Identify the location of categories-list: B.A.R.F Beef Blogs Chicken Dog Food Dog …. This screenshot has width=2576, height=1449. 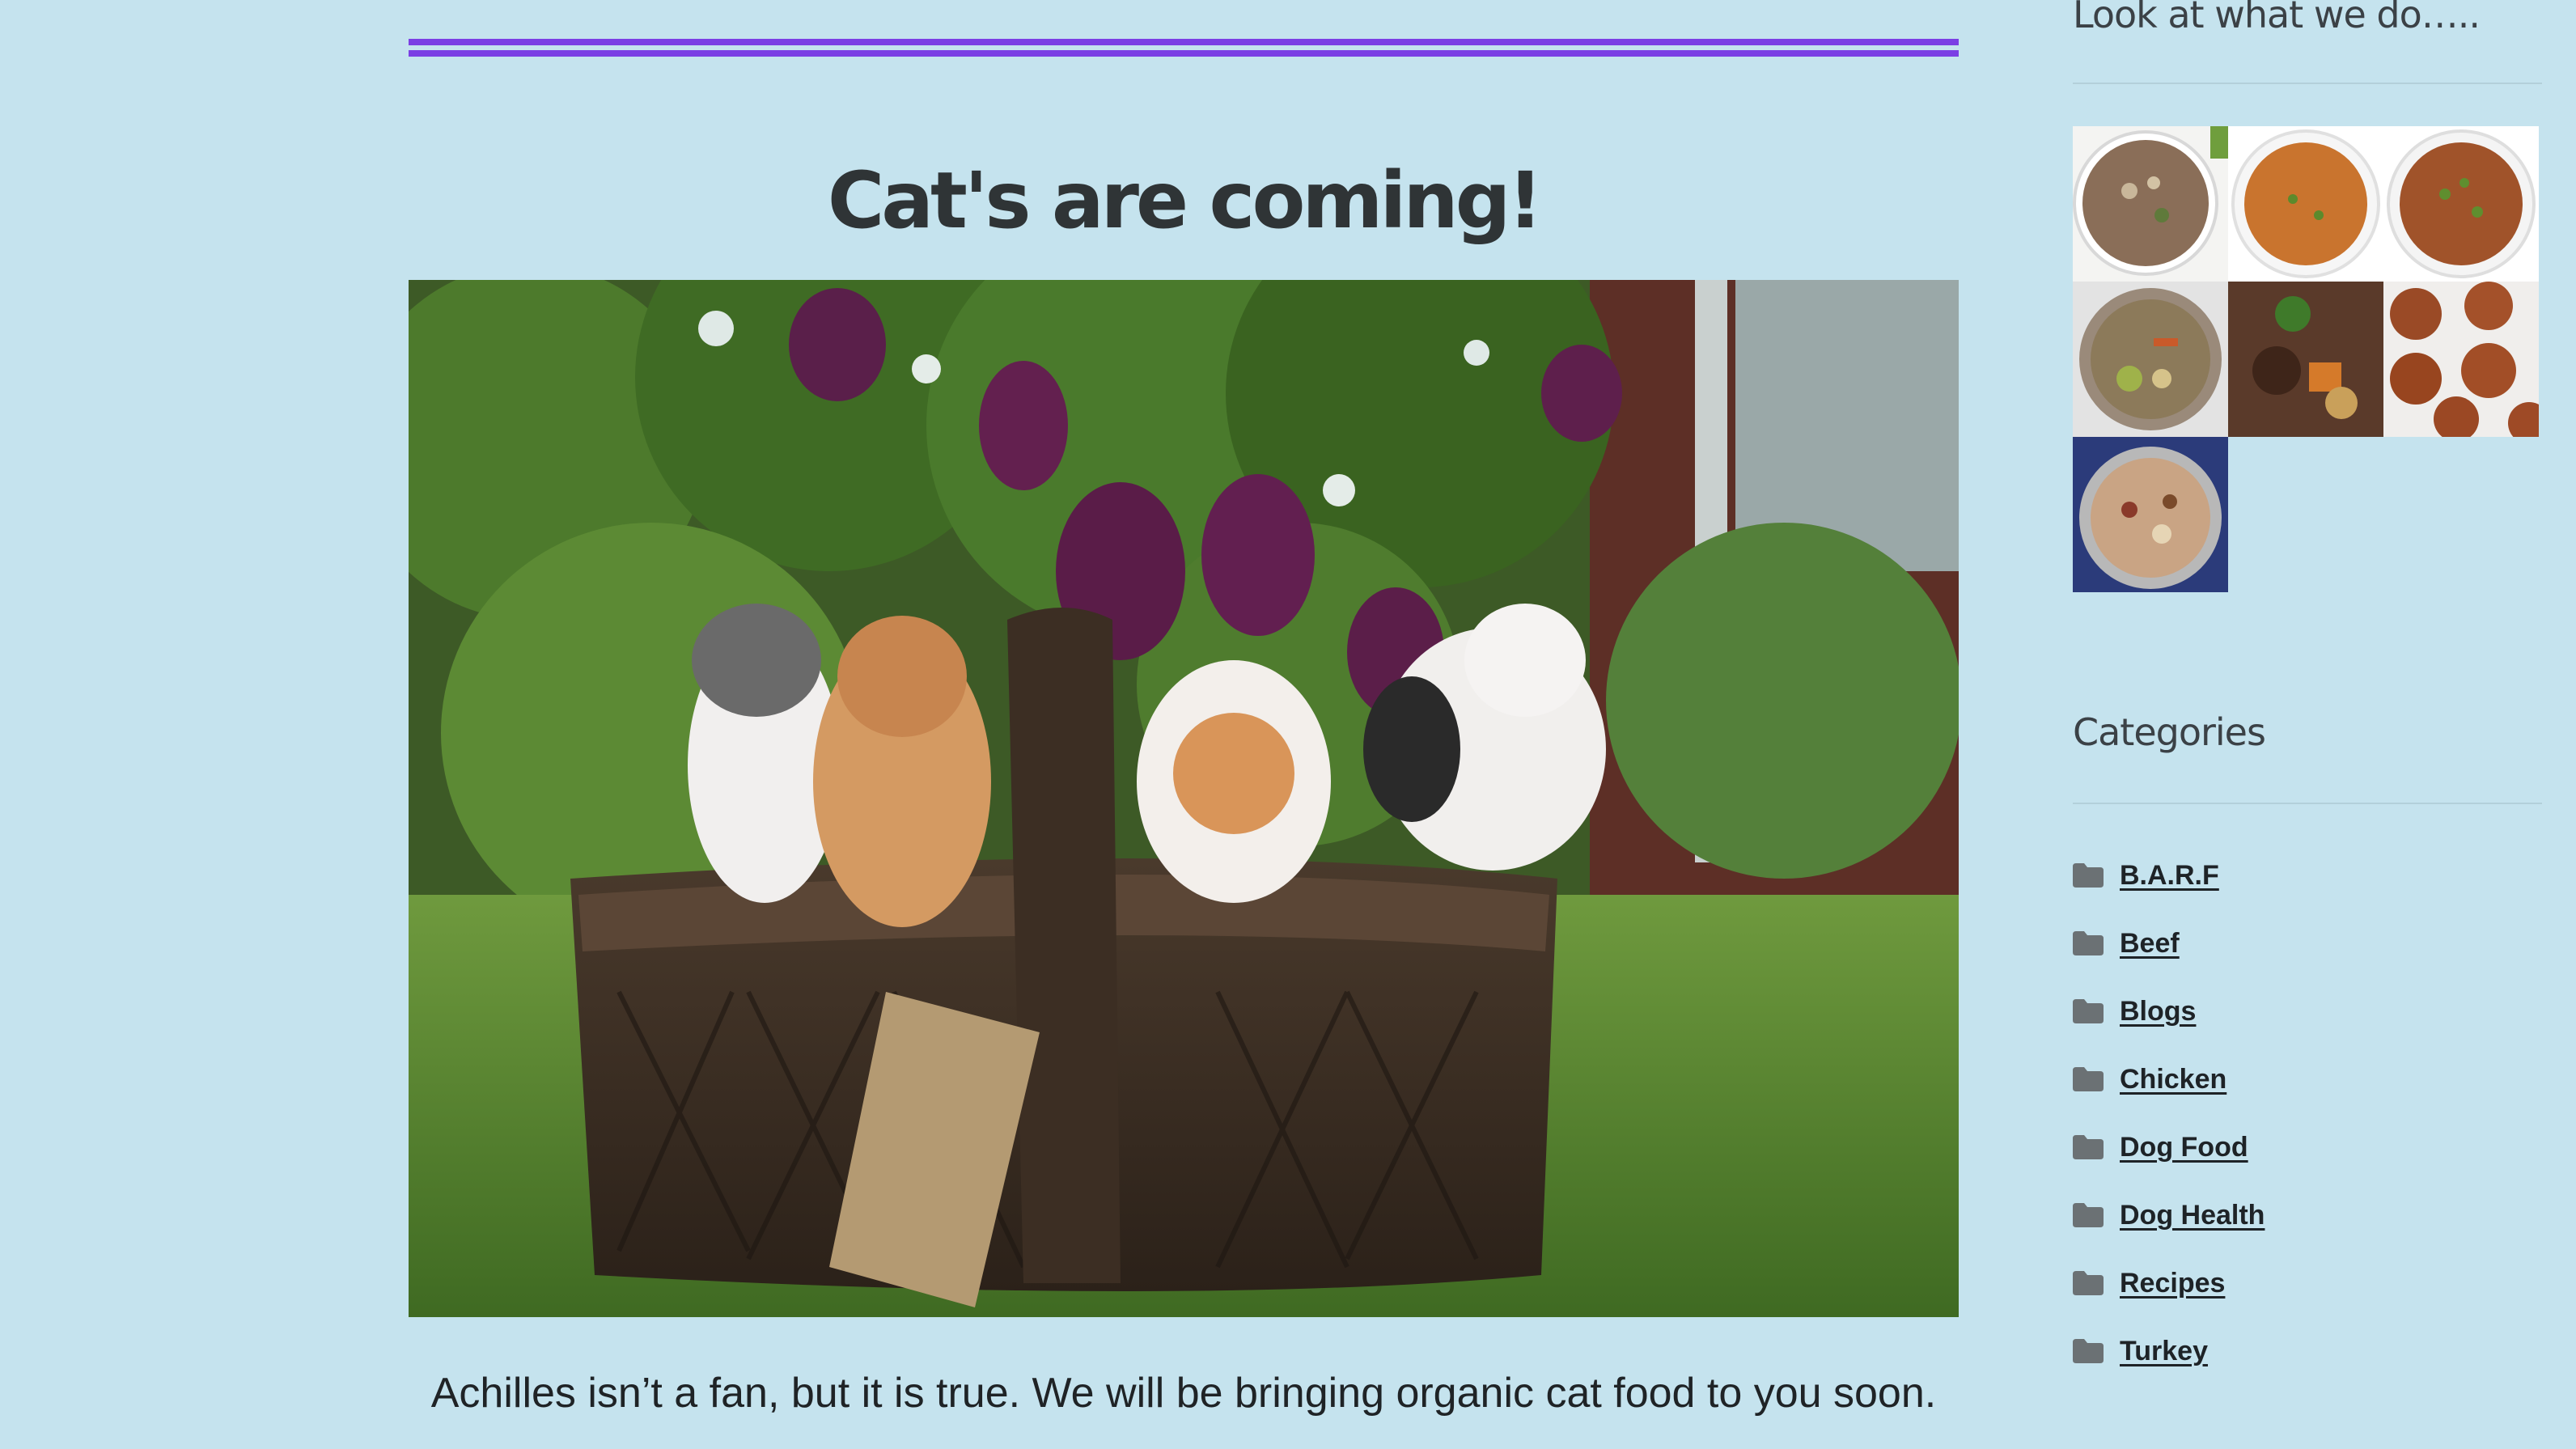
(2169, 1113).